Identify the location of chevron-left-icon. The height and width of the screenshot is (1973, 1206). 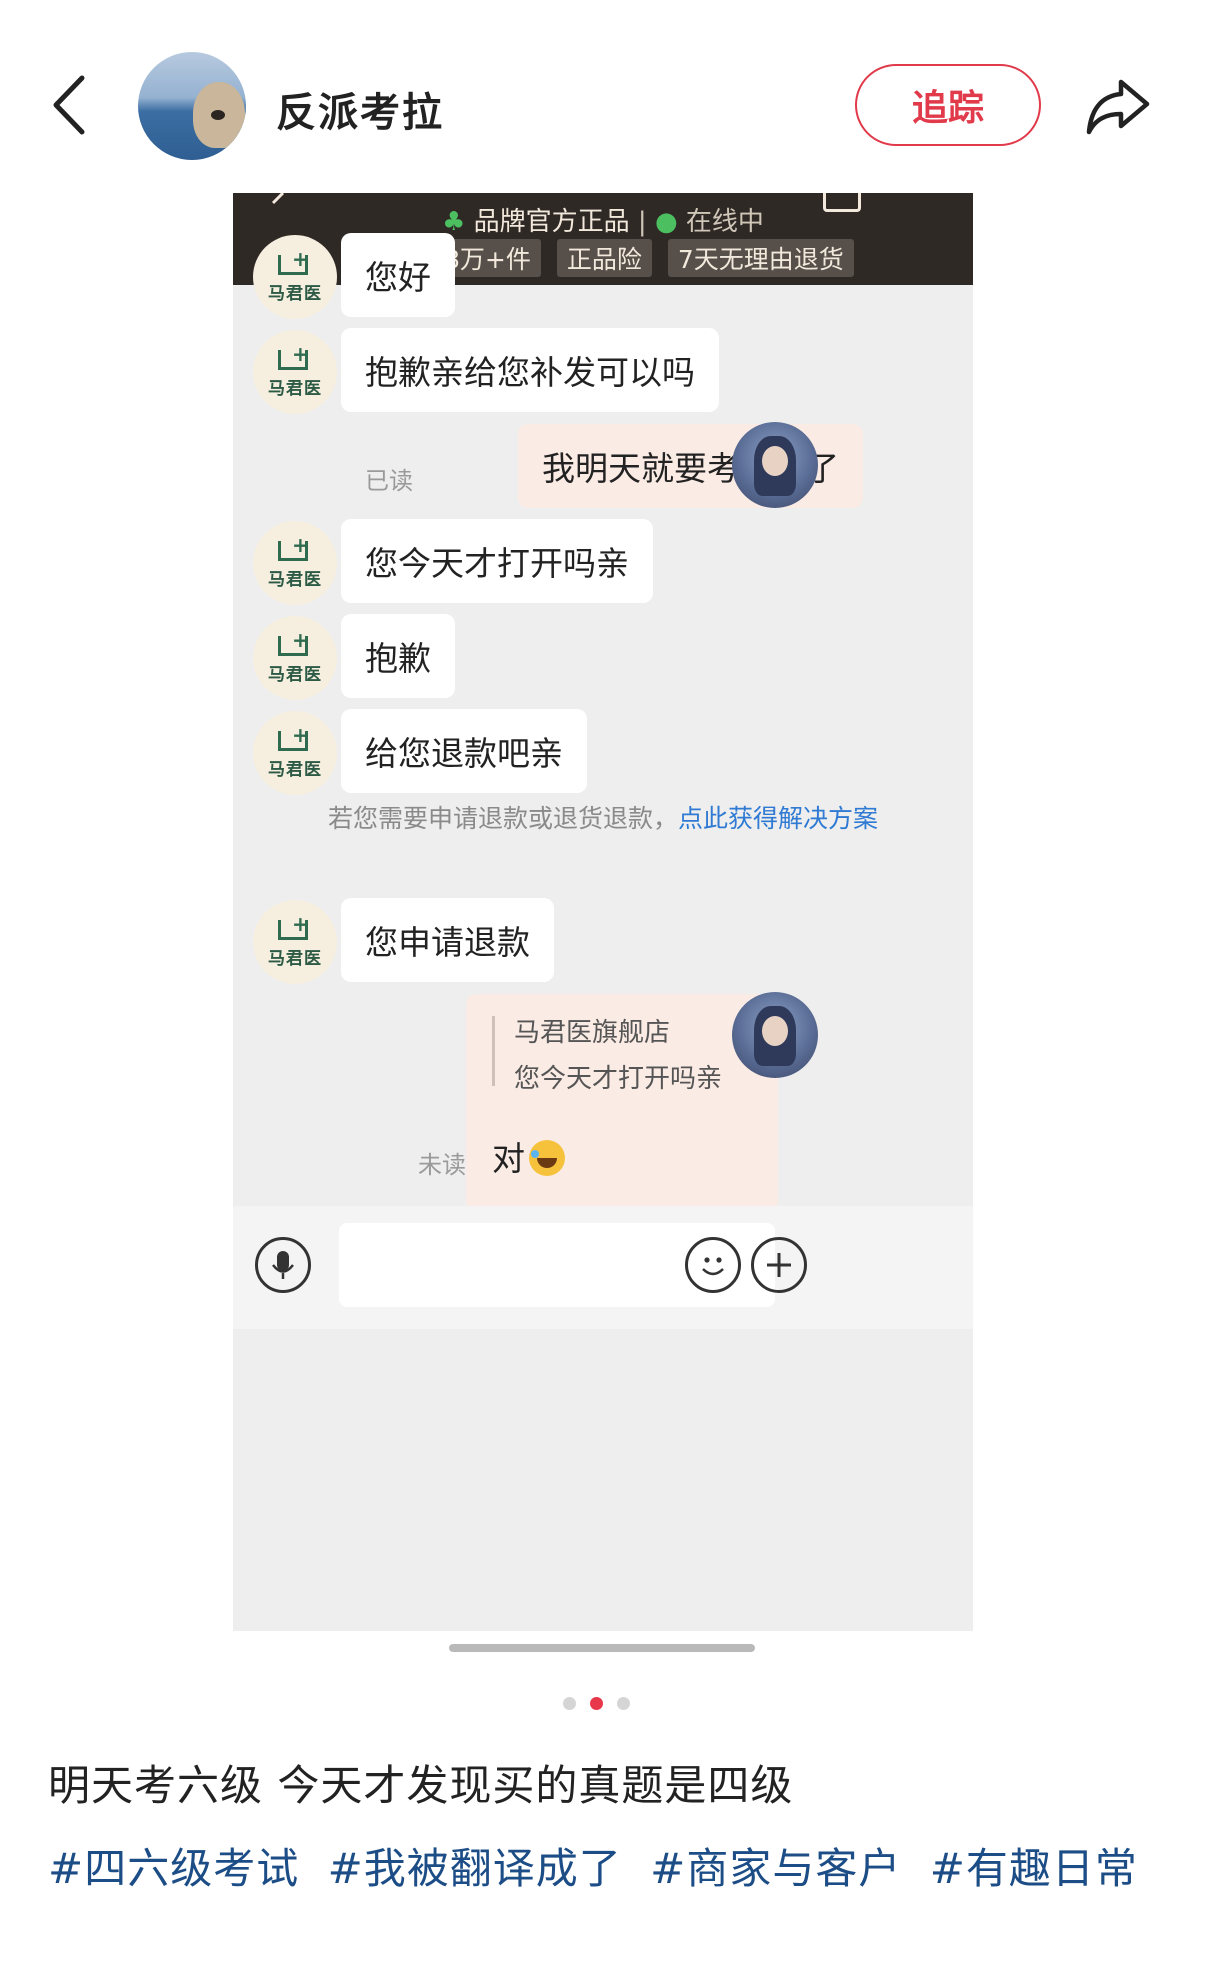
(69, 105).